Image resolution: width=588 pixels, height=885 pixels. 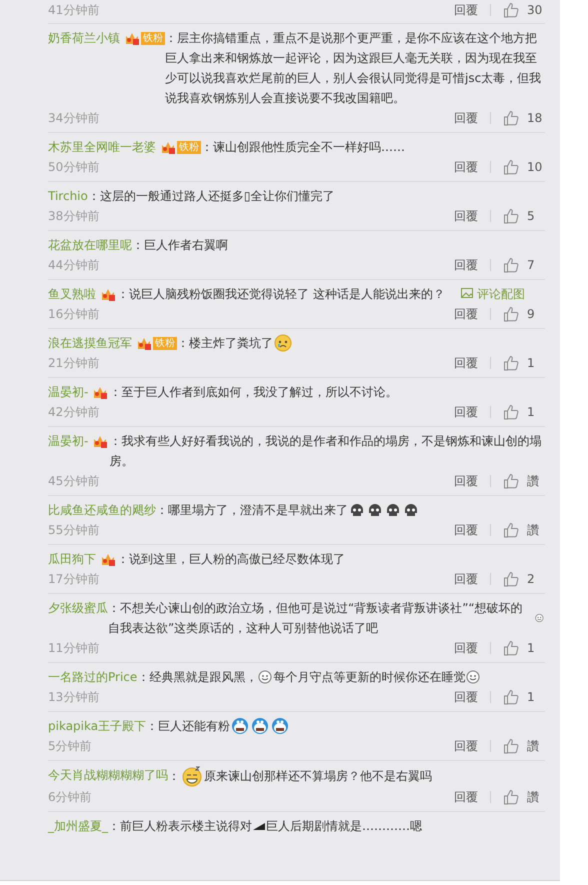 What do you see at coordinates (197, 677) in the screenshot?
I see `comment-text: ：经典黑就是跟风黑，` at bounding box center [197, 677].